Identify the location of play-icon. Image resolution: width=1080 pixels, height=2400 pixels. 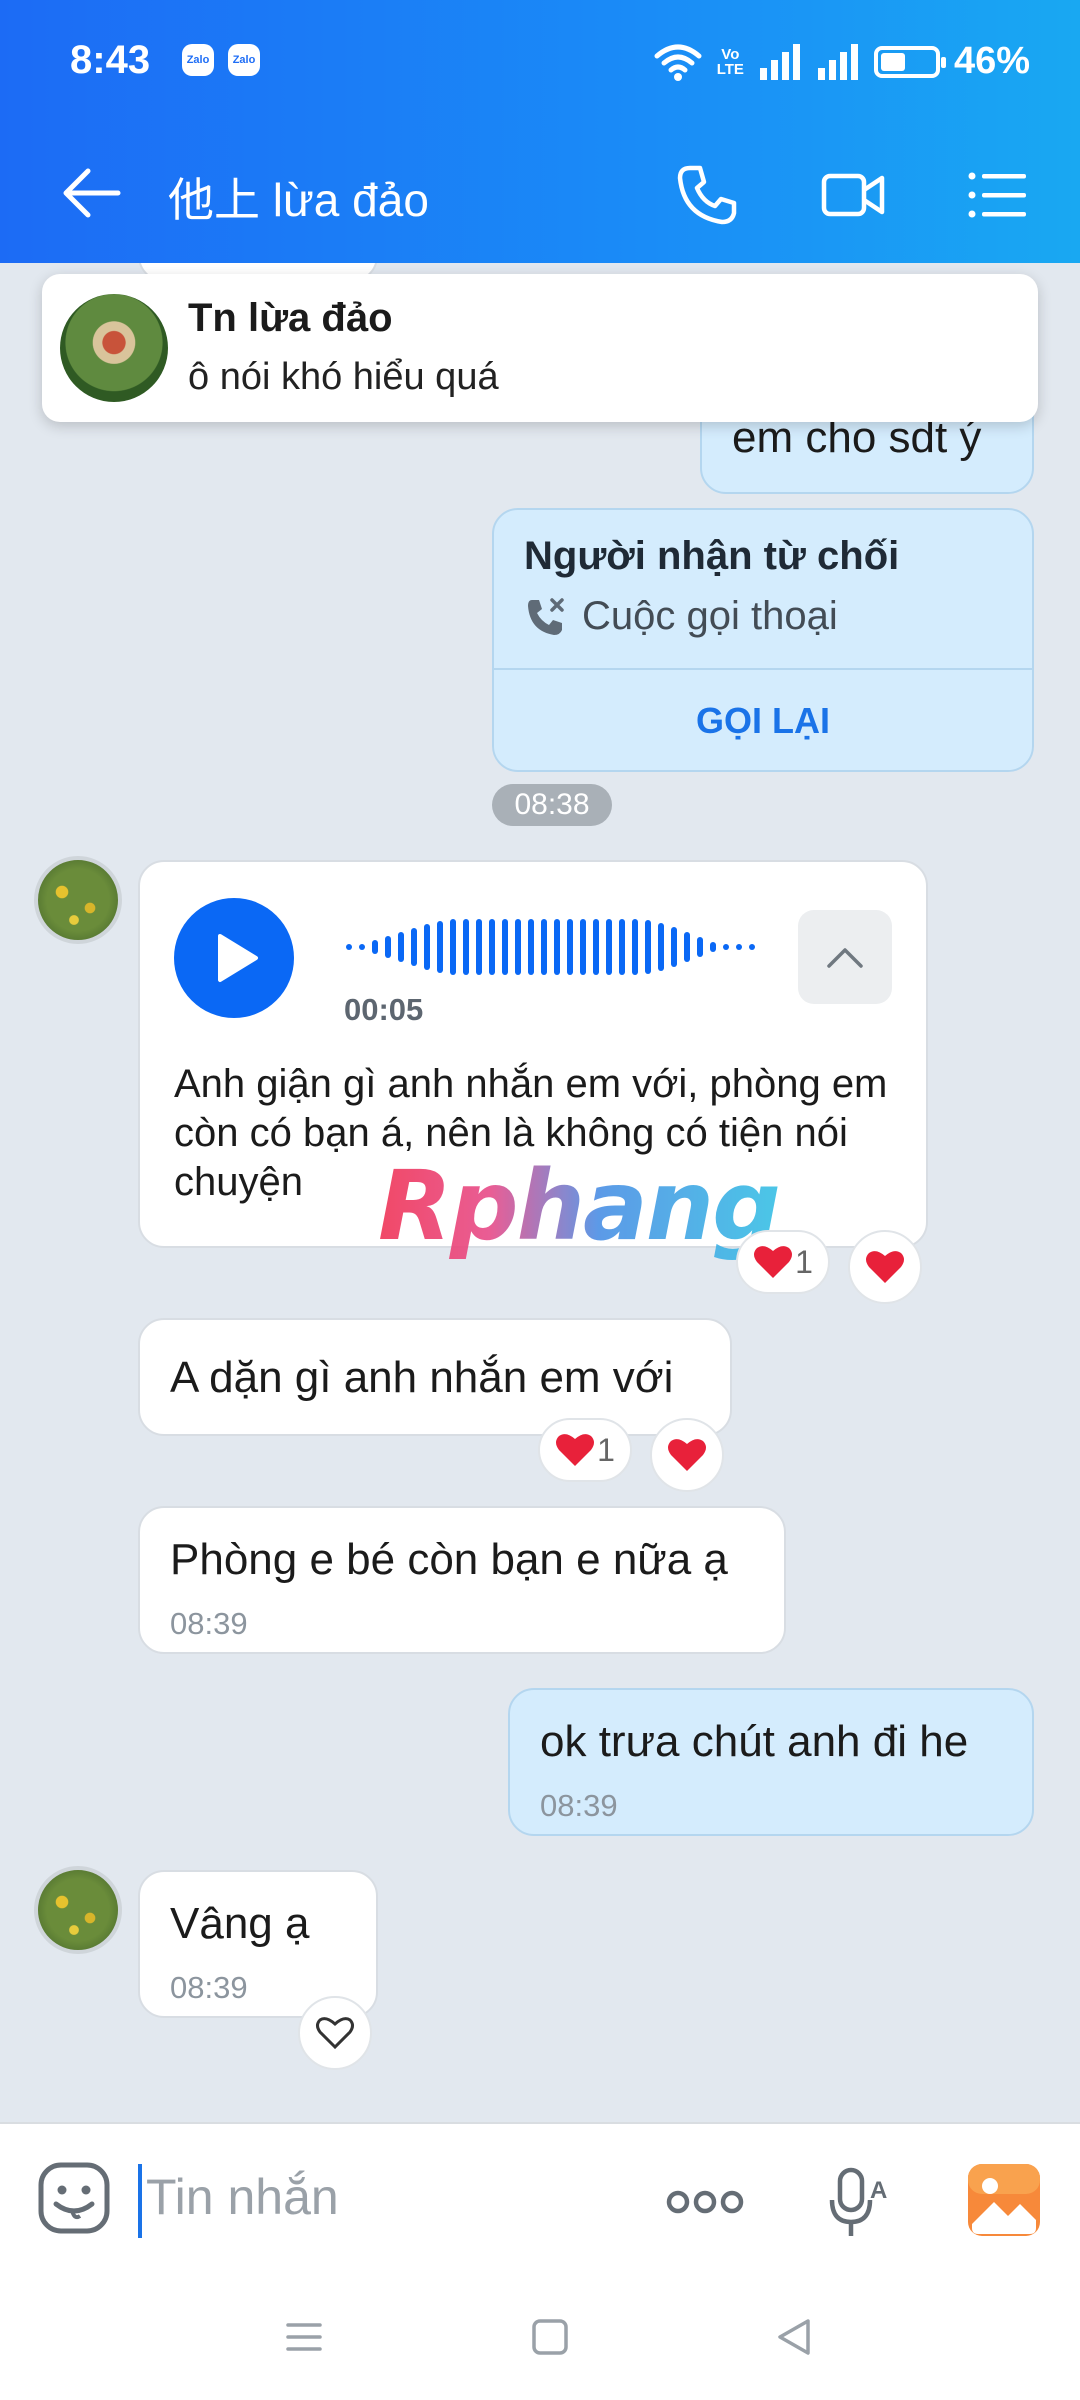
(238, 958).